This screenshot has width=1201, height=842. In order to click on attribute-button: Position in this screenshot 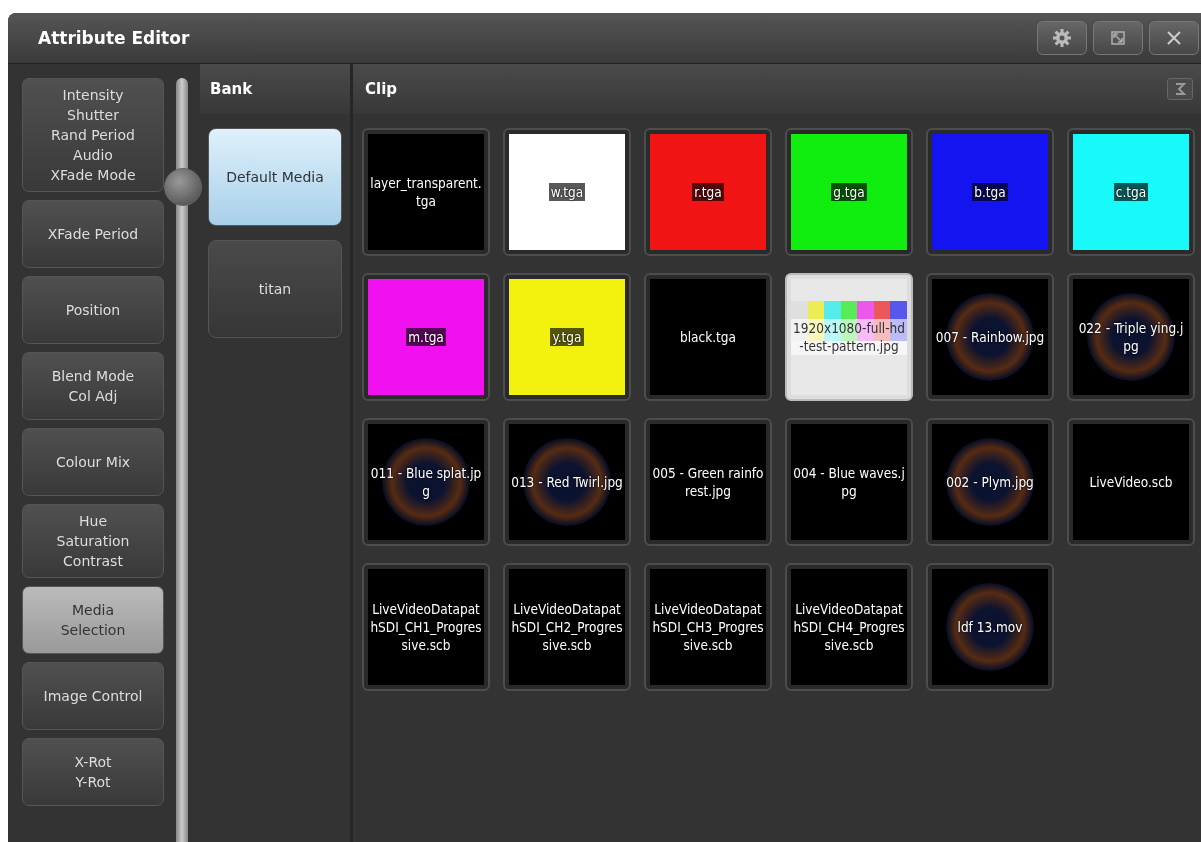, I will do `click(93, 310)`.